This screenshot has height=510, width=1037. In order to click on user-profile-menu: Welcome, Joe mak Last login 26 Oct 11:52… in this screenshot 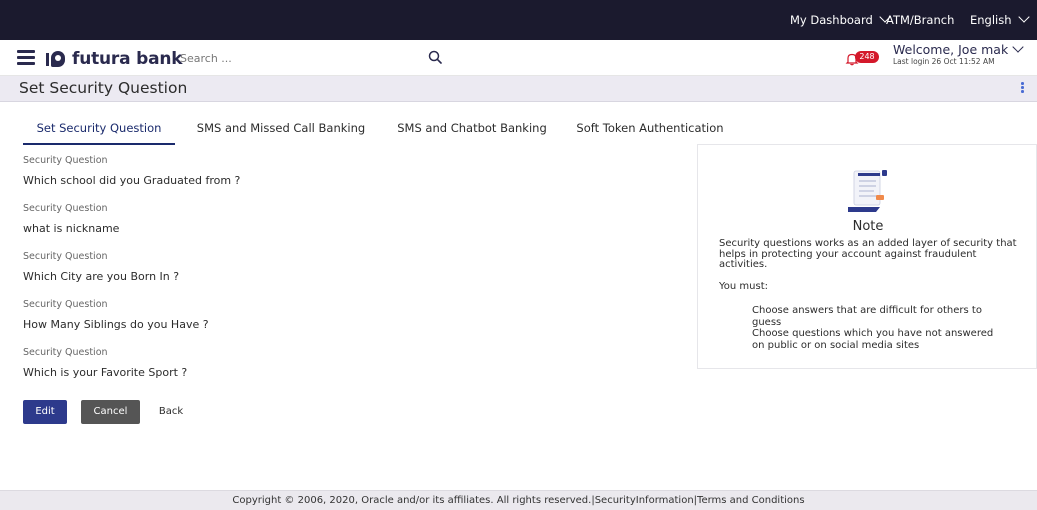, I will do `click(963, 53)`.